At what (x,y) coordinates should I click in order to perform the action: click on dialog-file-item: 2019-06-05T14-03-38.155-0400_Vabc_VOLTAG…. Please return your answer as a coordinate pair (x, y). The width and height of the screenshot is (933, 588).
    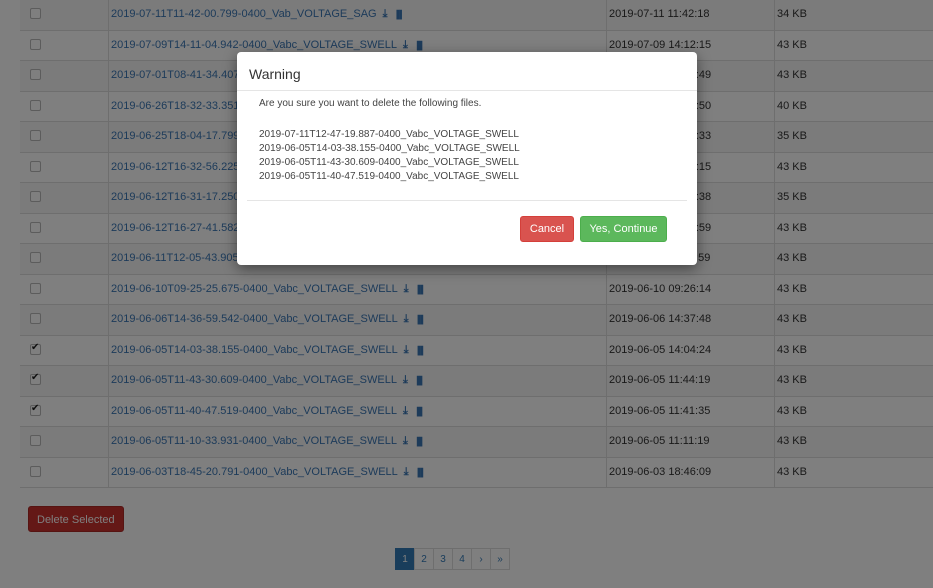
    Looking at the image, I should click on (389, 148).